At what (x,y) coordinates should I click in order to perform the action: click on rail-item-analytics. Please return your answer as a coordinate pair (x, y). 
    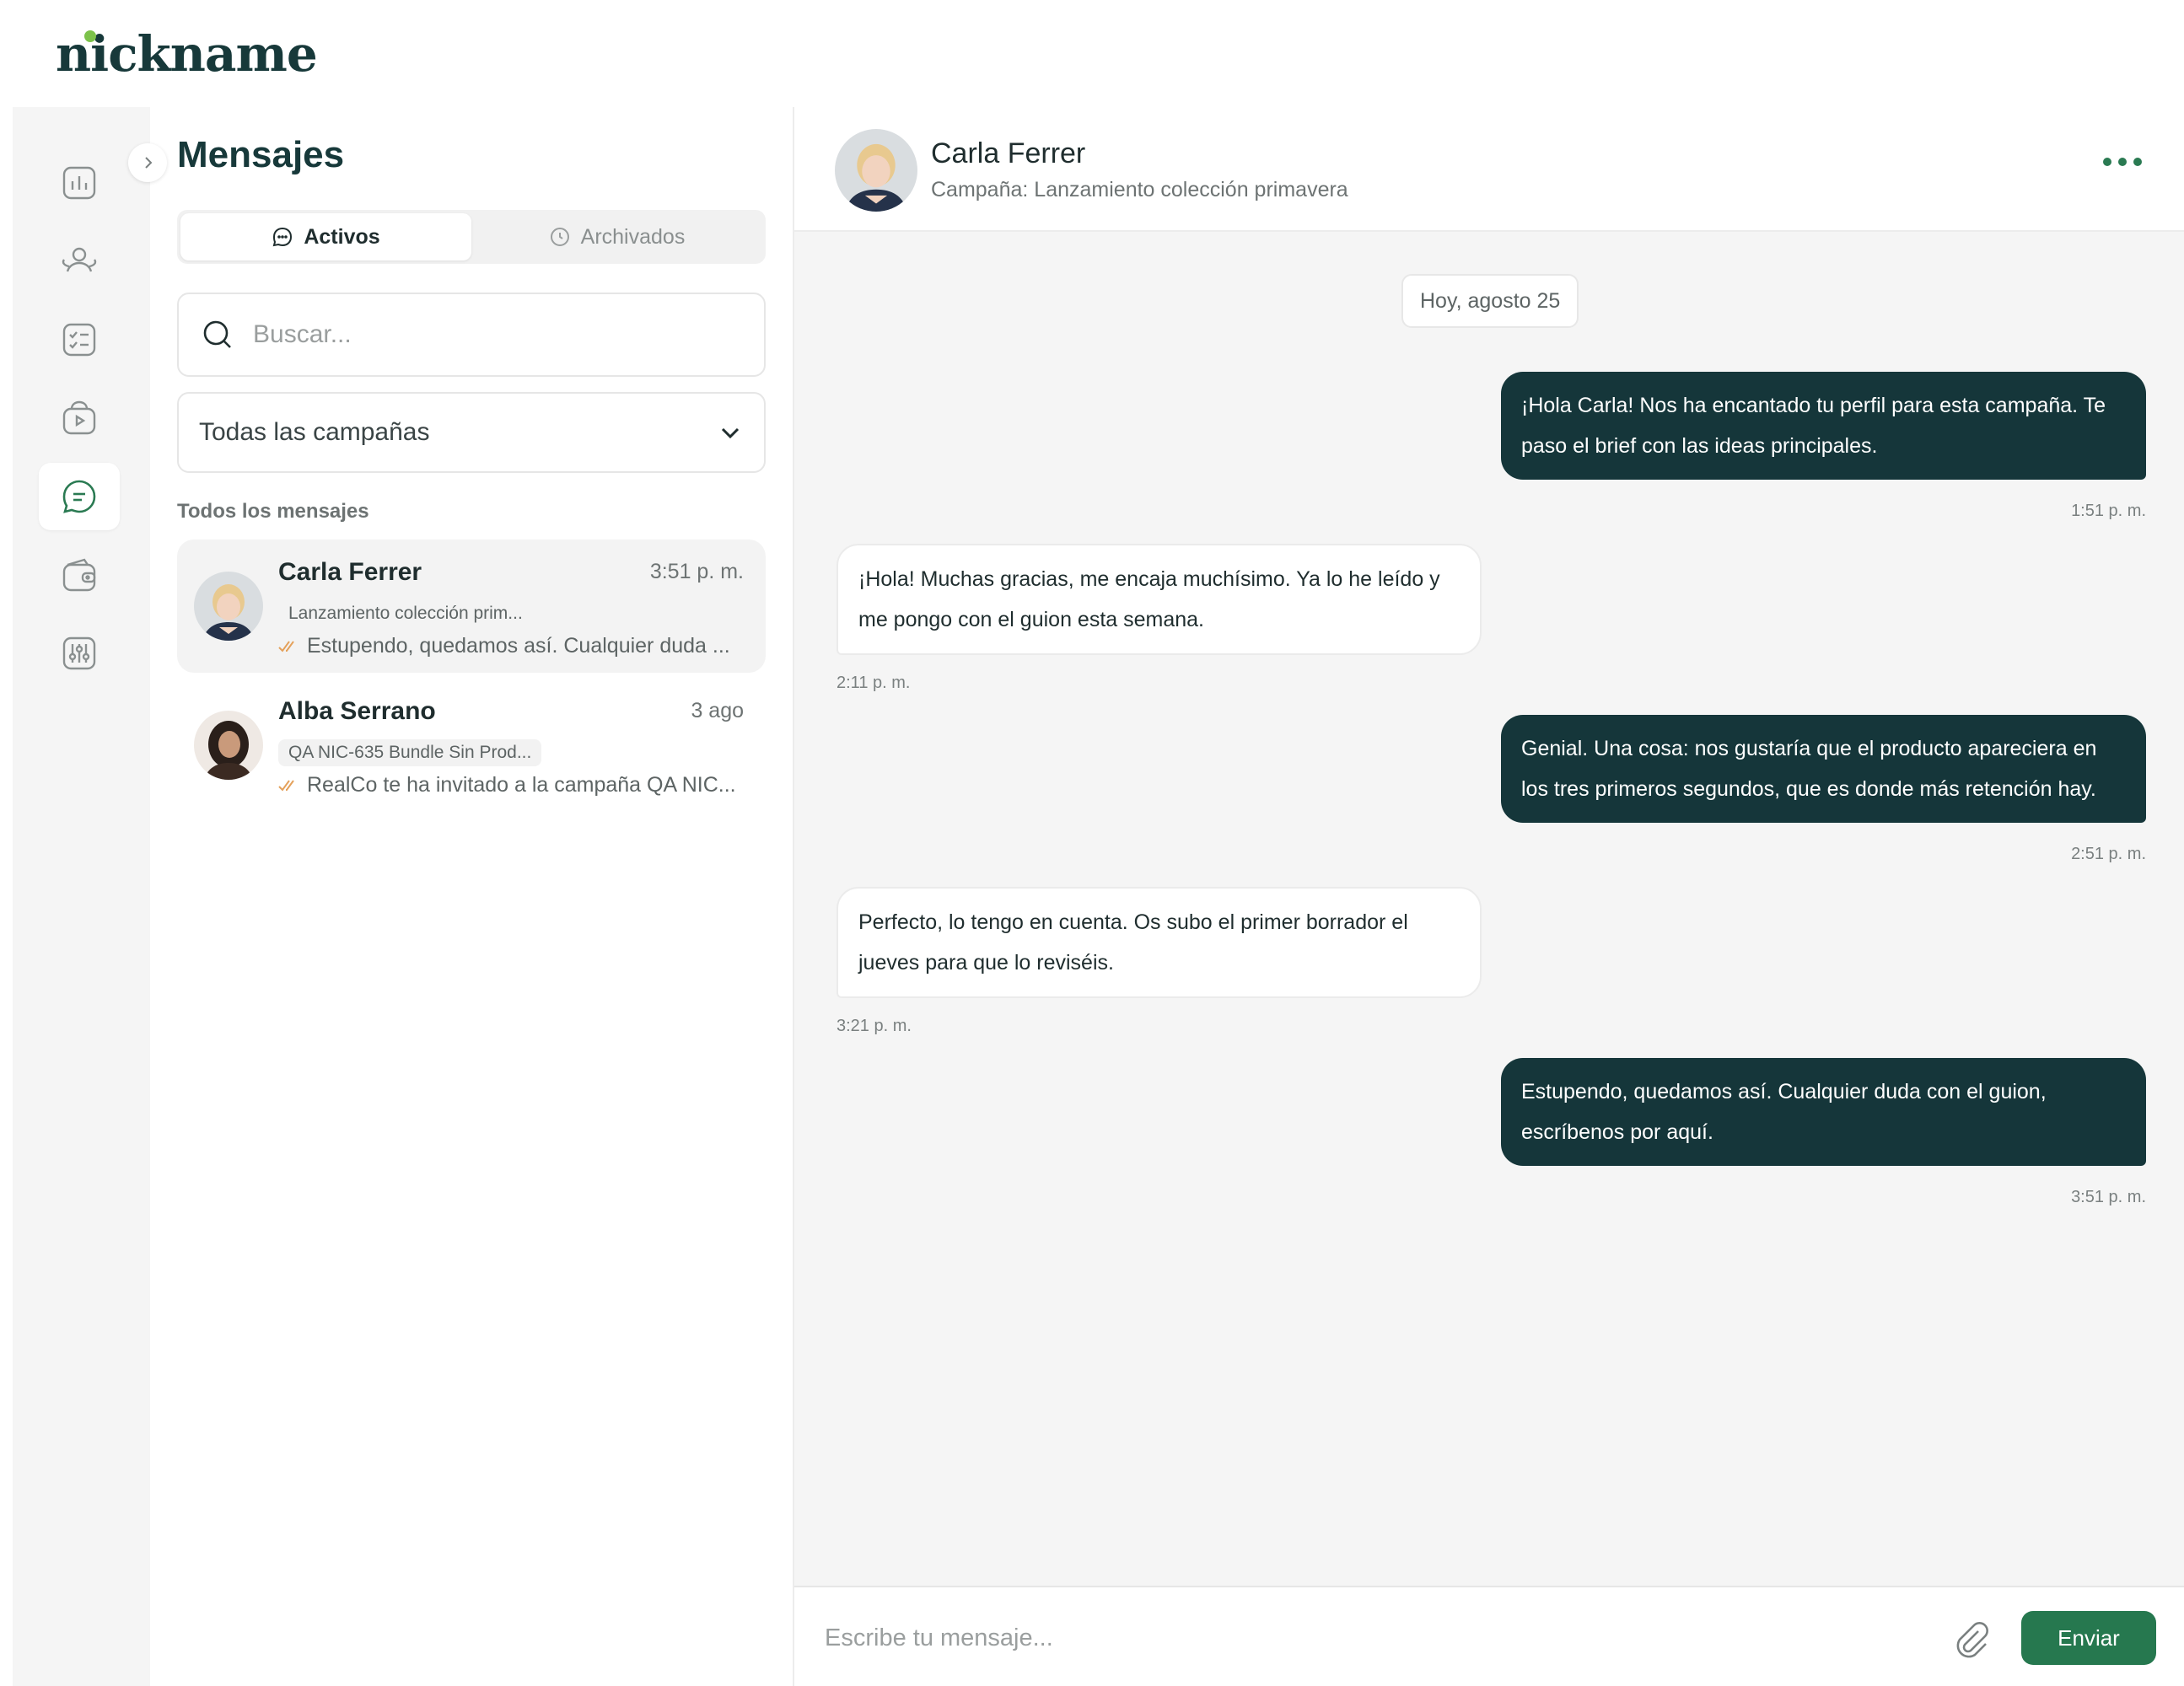
    Looking at the image, I should click on (80, 183).